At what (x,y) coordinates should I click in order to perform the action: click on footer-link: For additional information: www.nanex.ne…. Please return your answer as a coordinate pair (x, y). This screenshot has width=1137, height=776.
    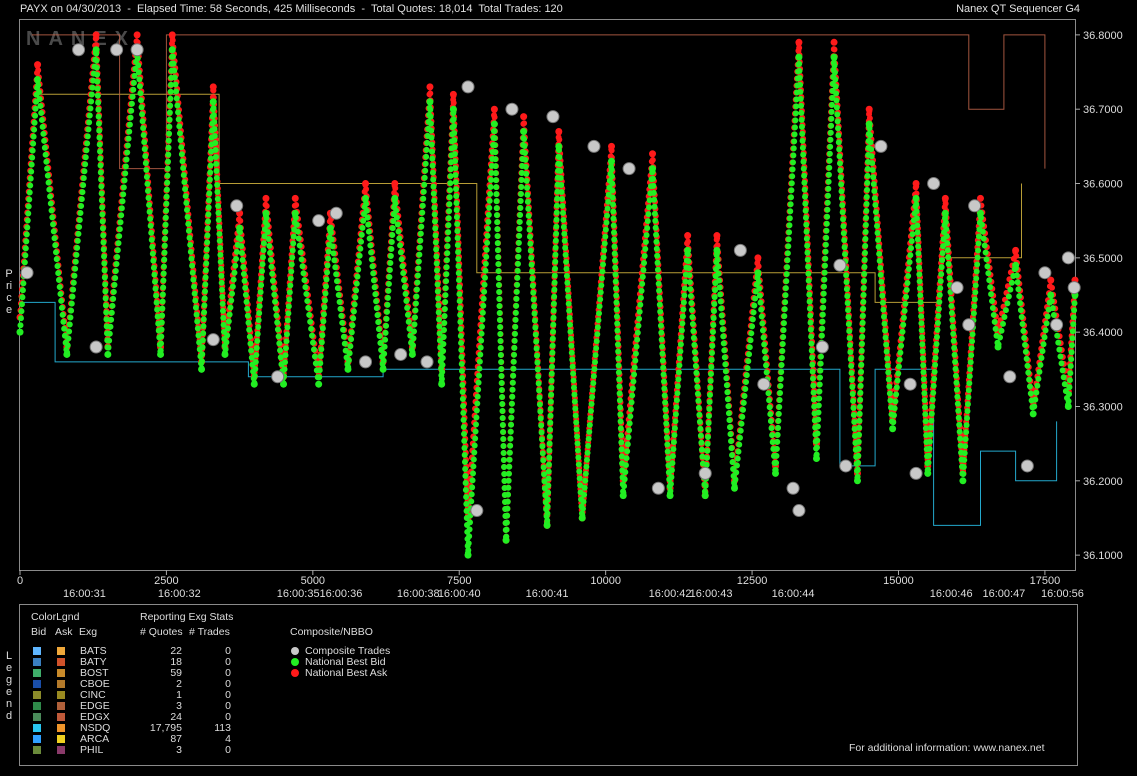
    Looking at the image, I should click on (947, 748).